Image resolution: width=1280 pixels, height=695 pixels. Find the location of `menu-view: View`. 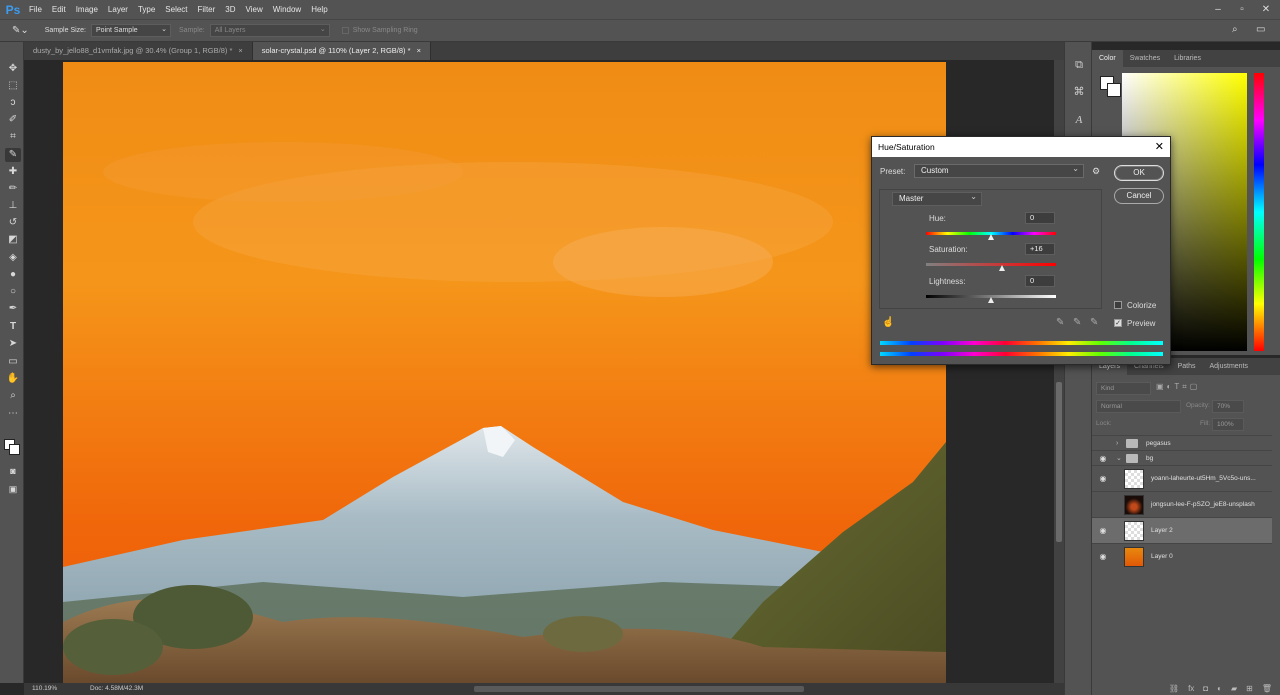

menu-view: View is located at coordinates (254, 9).